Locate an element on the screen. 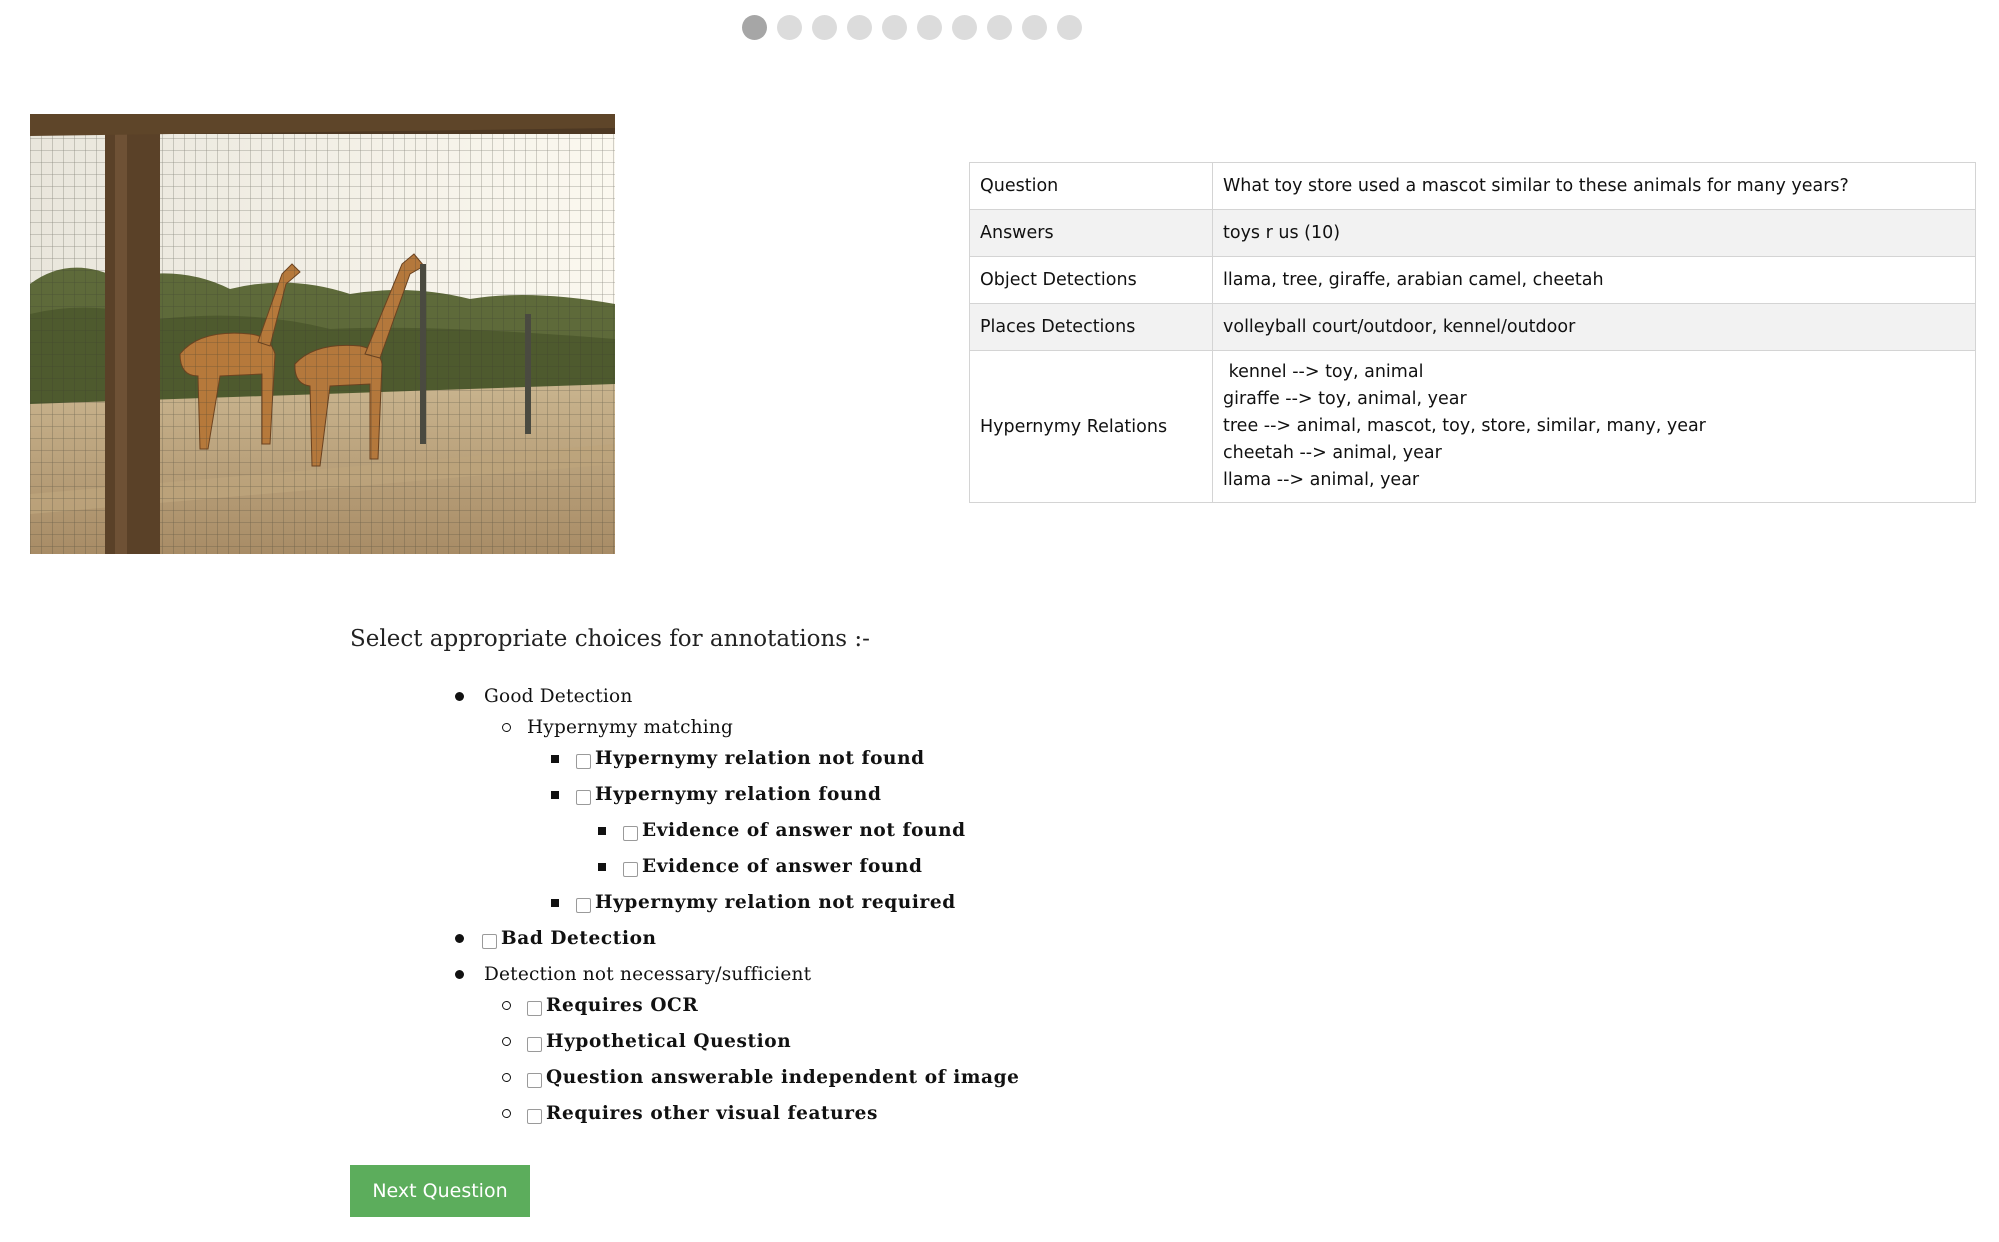 This screenshot has height=1242, width=1999. relation-found-label: Hypernymy relation found is located at coordinates (738, 794).